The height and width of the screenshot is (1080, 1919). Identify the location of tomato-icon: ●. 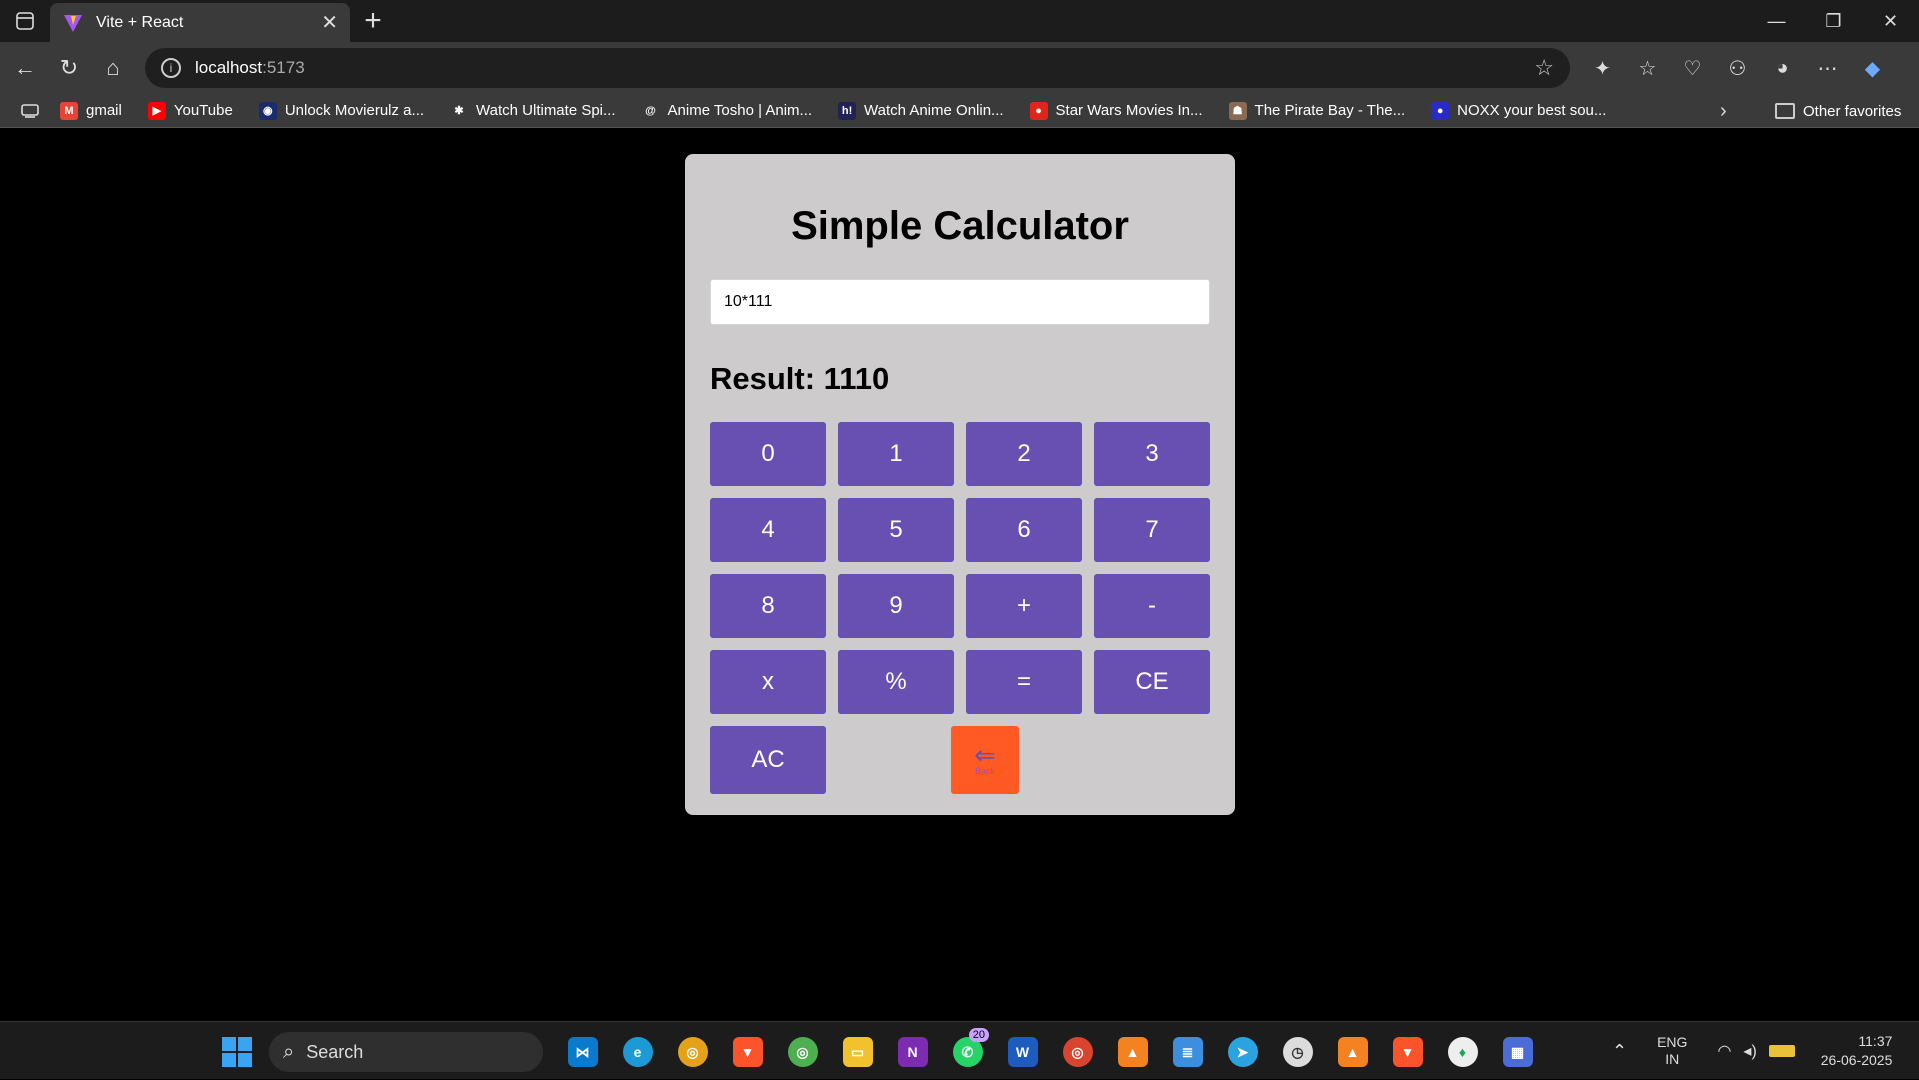
(1038, 110).